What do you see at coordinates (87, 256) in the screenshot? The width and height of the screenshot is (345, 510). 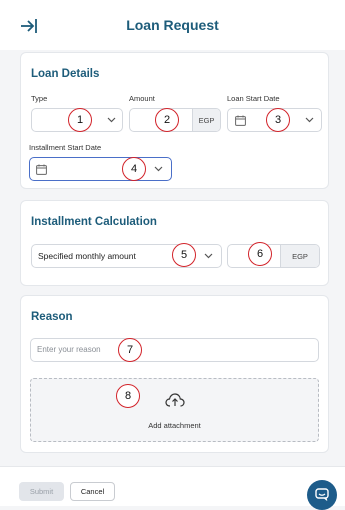 I see `calculation-method-value: Specified monthly amount` at bounding box center [87, 256].